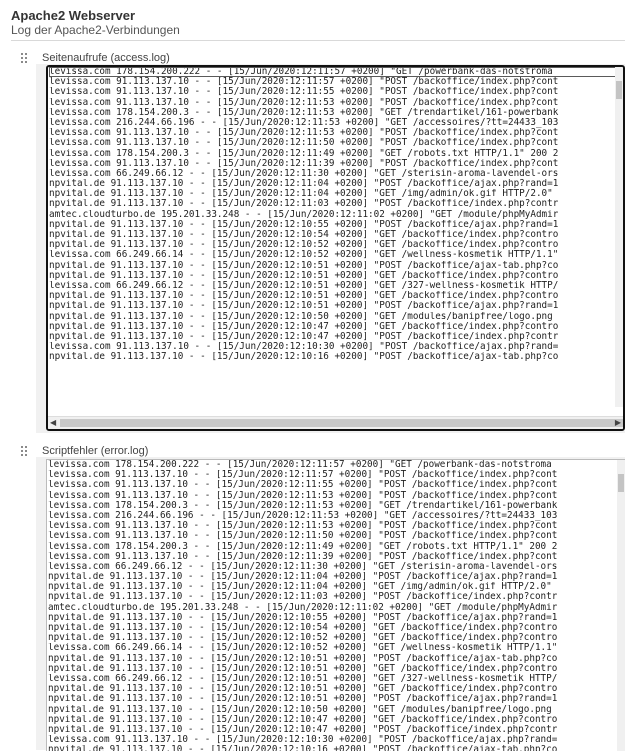 The image size is (625, 751). What do you see at coordinates (95, 30) in the screenshot?
I see `page-subtitle: Log der Apache2-Verbindungen` at bounding box center [95, 30].